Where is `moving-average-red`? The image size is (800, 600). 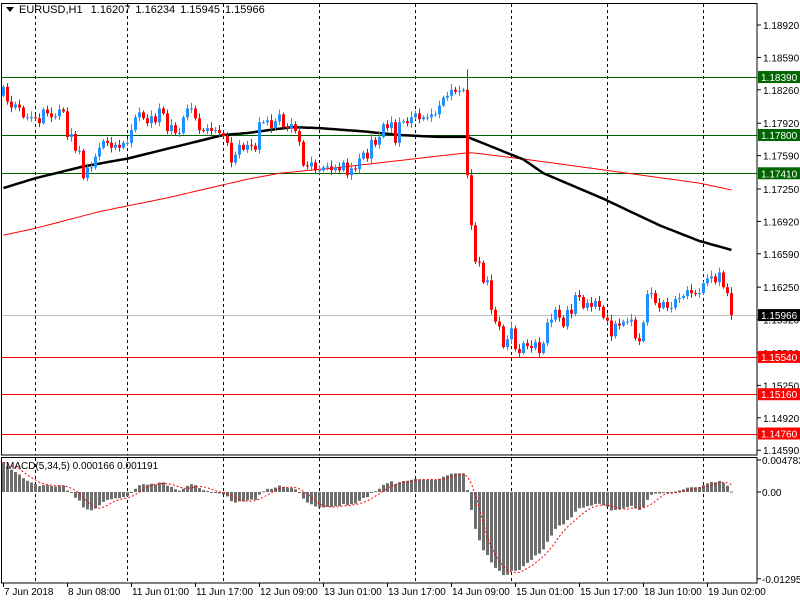
moving-average-red is located at coordinates (367, 194).